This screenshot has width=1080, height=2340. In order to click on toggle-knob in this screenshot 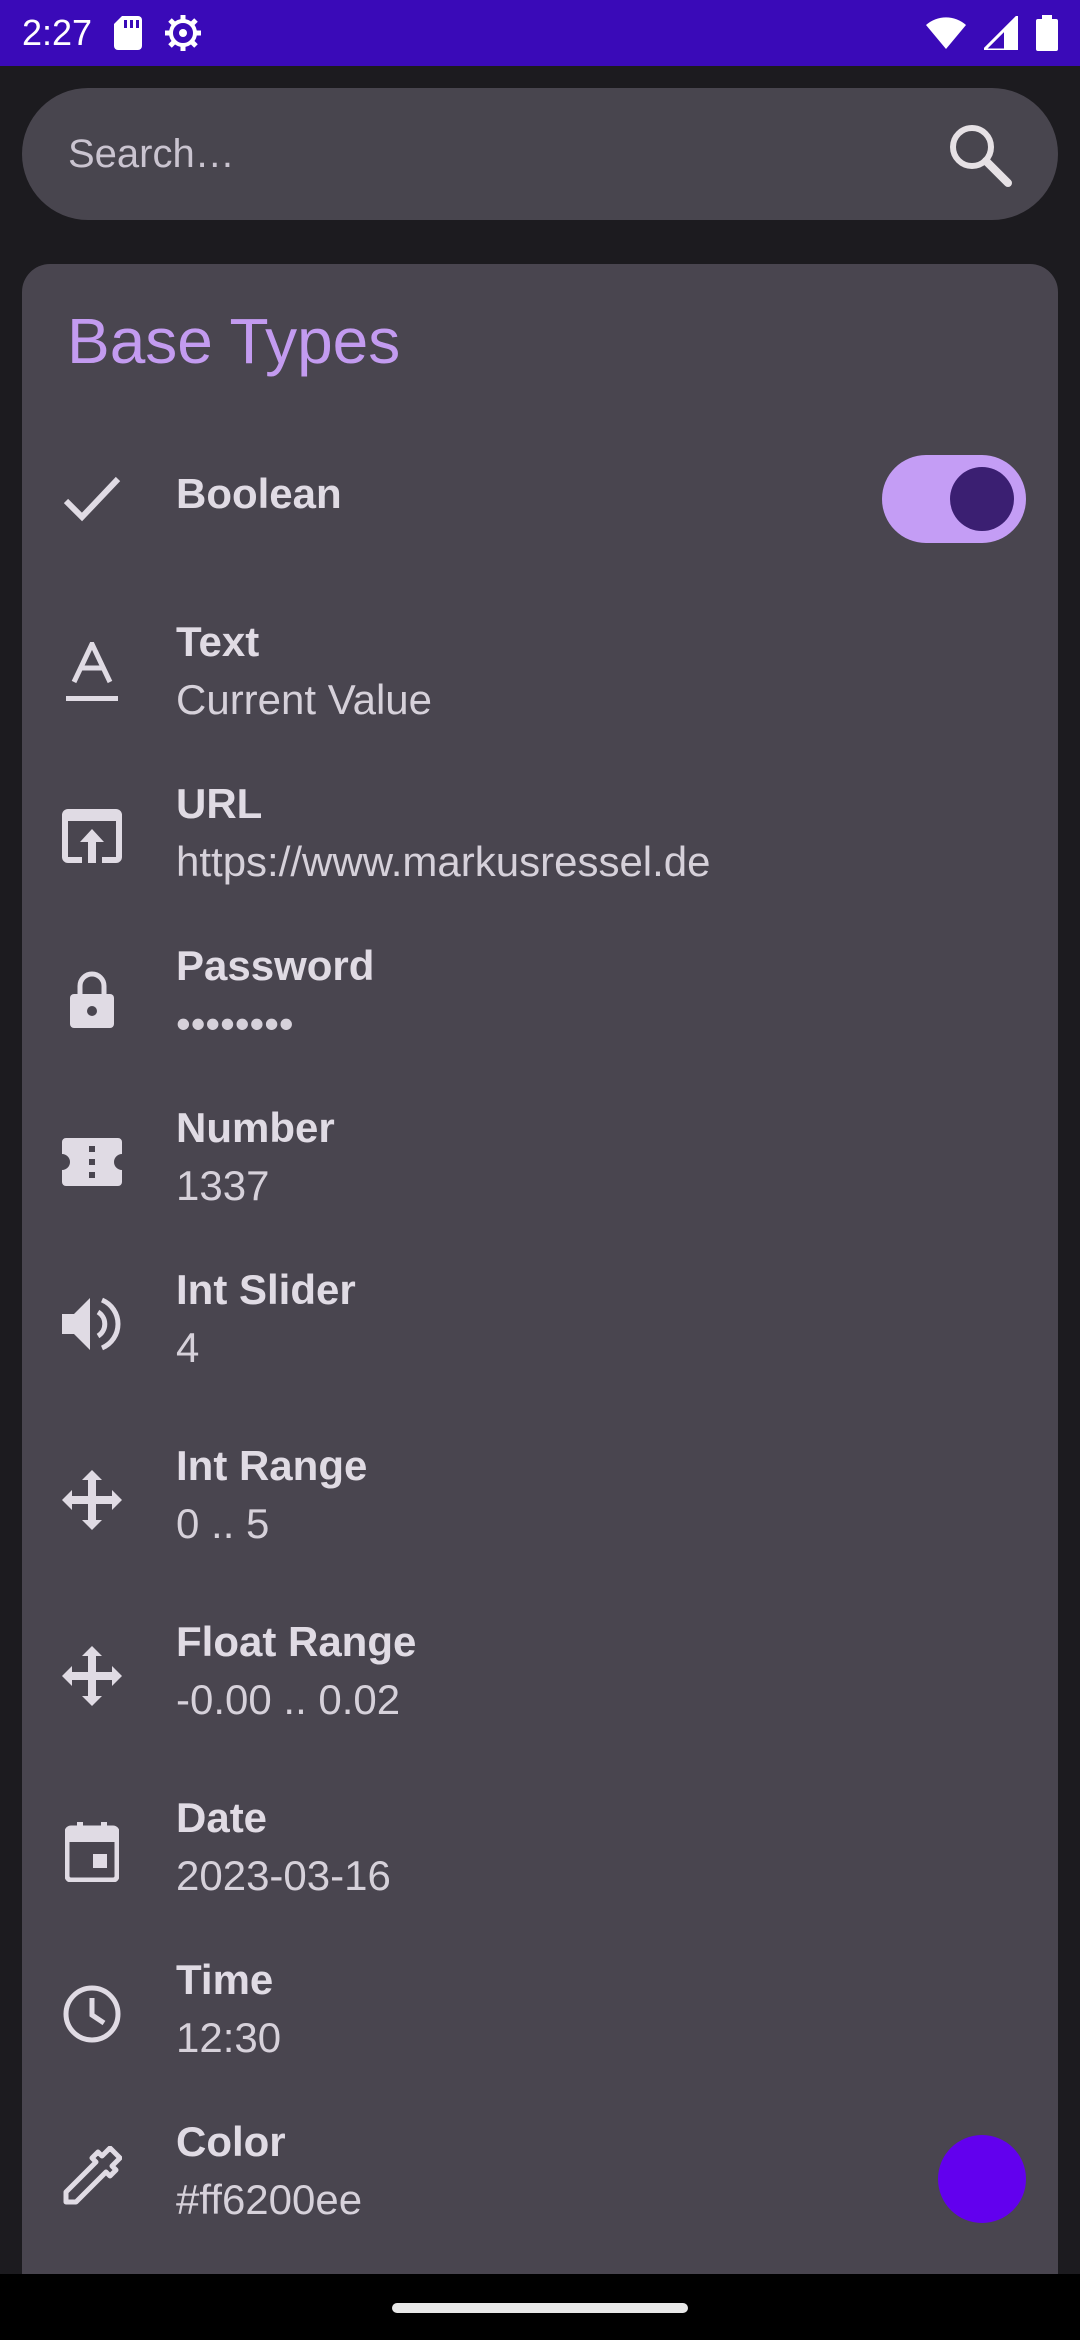, I will do `click(982, 499)`.